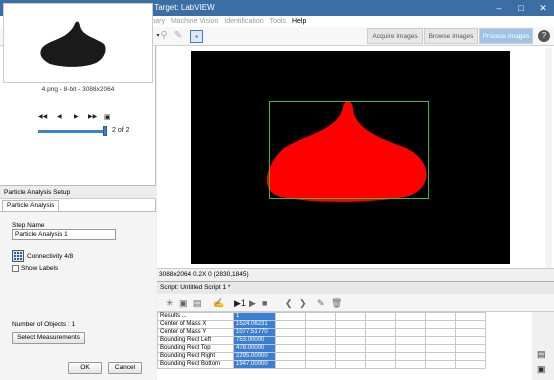 The height and width of the screenshot is (380, 554). What do you see at coordinates (18, 256) in the screenshot?
I see `connectivity-icon` at bounding box center [18, 256].